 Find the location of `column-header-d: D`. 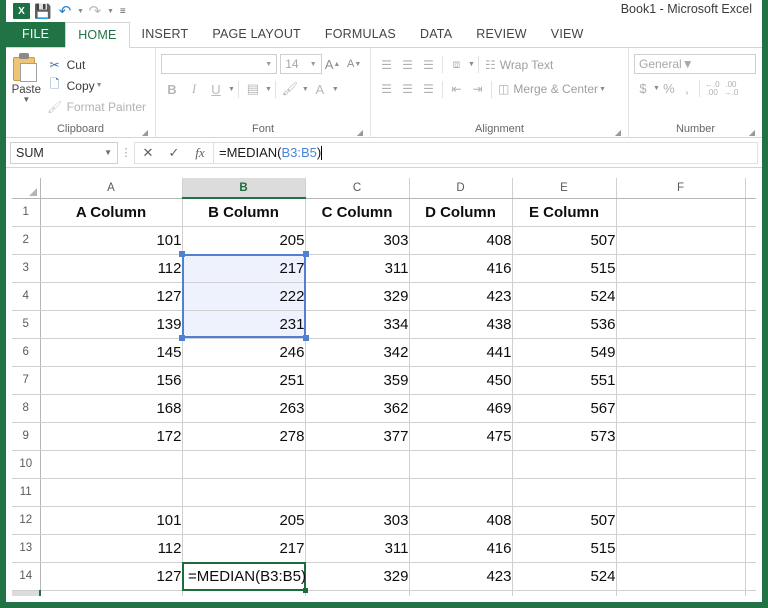

column-header-d: D is located at coordinates (461, 188).